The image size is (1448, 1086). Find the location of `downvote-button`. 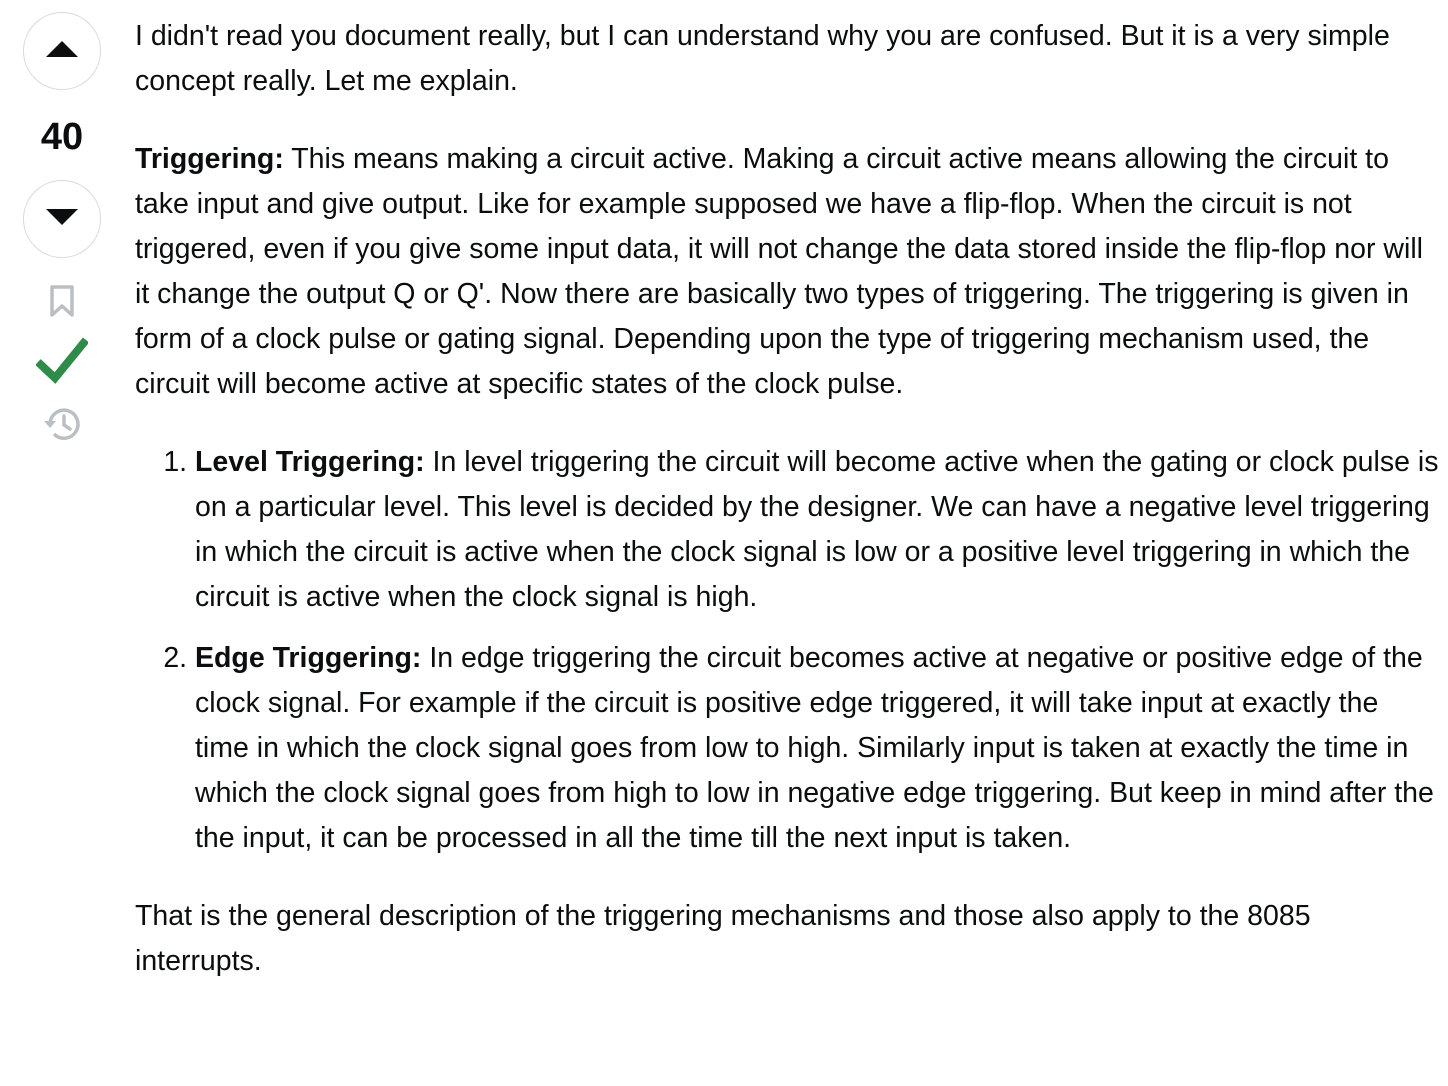

downvote-button is located at coordinates (62, 219).